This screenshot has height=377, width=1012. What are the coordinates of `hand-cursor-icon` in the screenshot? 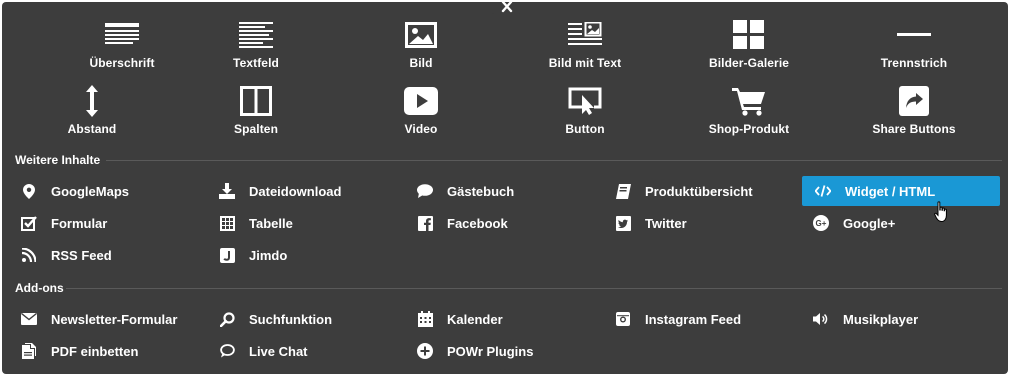 It's located at (942, 214).